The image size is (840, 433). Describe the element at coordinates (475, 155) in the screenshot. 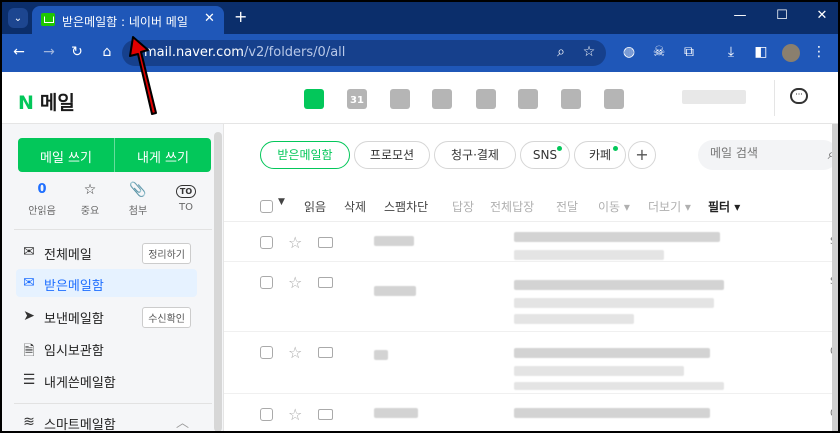

I see `filter-chip: 청구·결제` at that location.